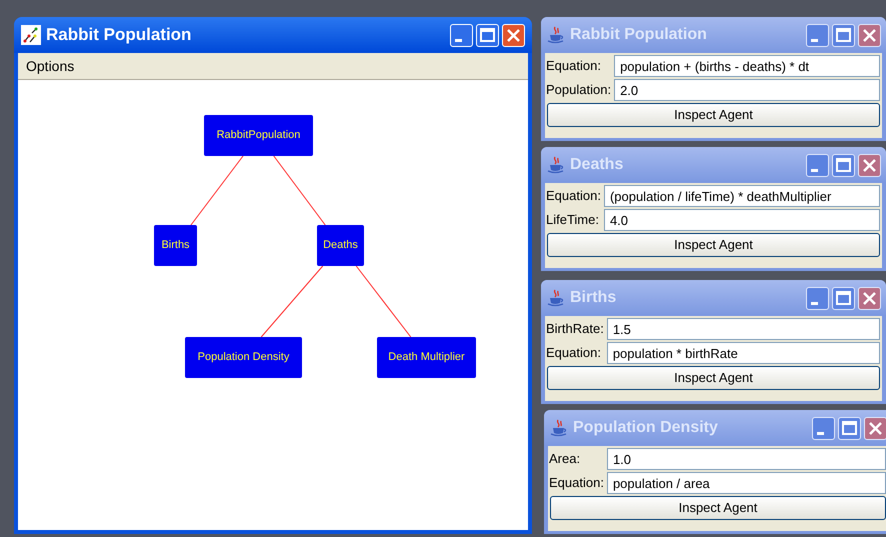 Image resolution: width=886 pixels, height=537 pixels. Describe the element at coordinates (565, 459) in the screenshot. I see `field-label: Area:` at that location.